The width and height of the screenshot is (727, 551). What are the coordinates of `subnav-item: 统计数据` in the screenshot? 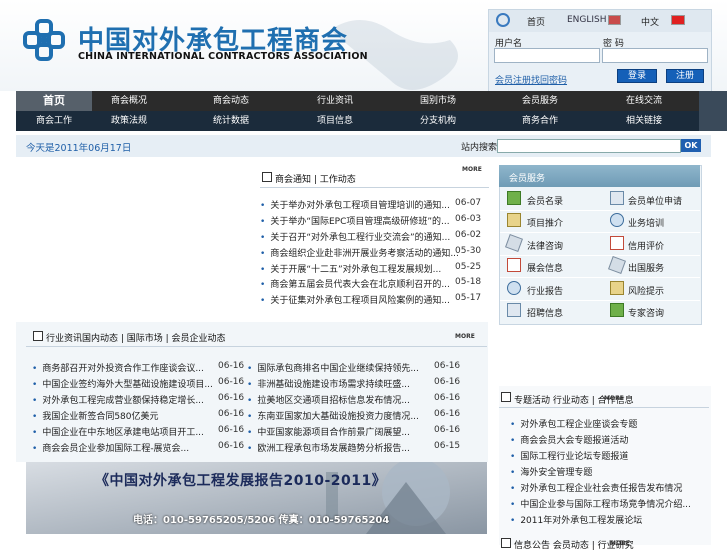 It's located at (231, 121).